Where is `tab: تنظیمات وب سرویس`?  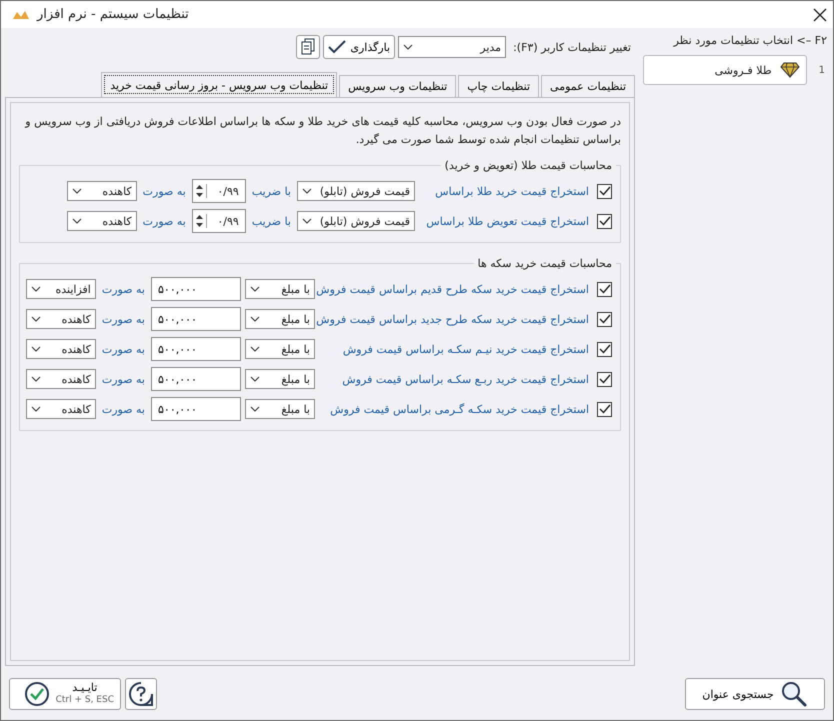
tab: تنظیمات وب سرویس is located at coordinates (397, 86).